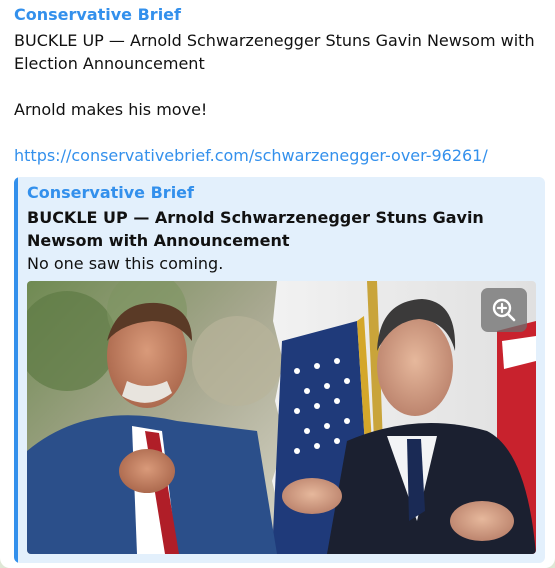 The width and height of the screenshot is (555, 568). I want to click on zoom-in-icon, so click(504, 310).